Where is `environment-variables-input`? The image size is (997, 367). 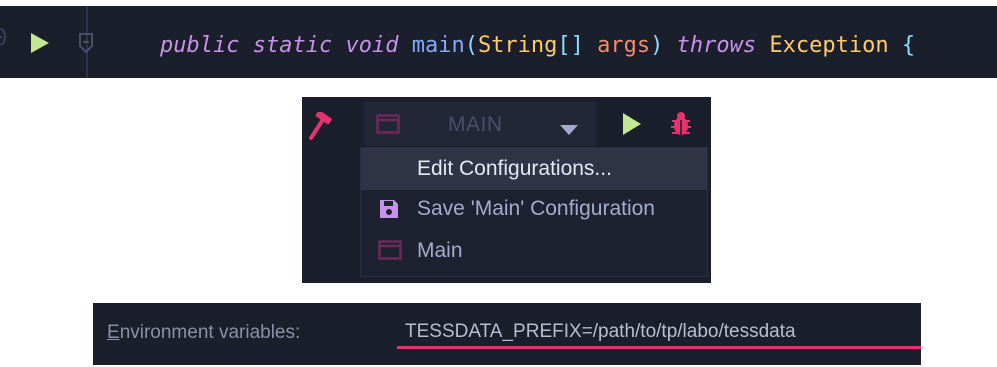
environment-variables-input is located at coordinates (659, 333).